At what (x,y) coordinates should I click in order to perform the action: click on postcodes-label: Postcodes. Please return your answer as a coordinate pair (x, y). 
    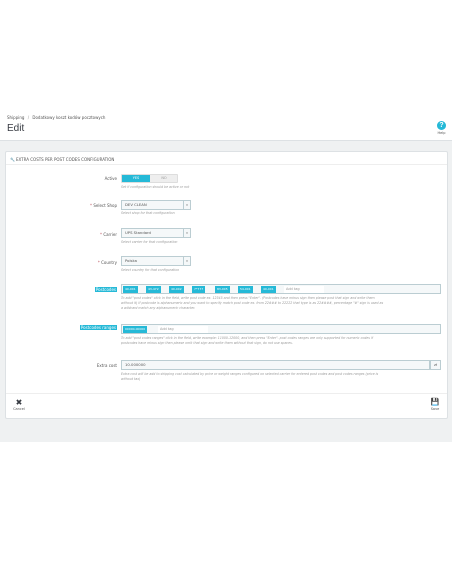
    Looking at the image, I should click on (77, 289).